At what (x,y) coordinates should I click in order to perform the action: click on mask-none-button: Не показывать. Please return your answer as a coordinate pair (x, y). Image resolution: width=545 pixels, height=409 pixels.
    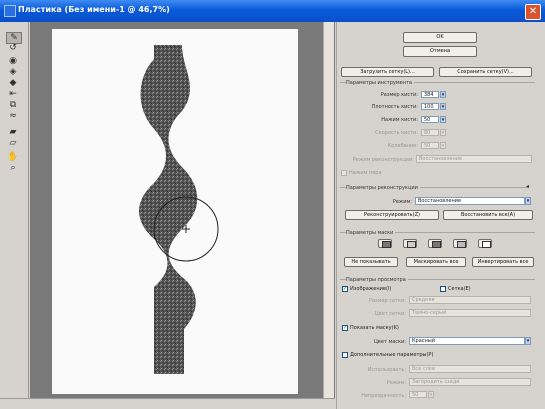
    Looking at the image, I should click on (371, 262).